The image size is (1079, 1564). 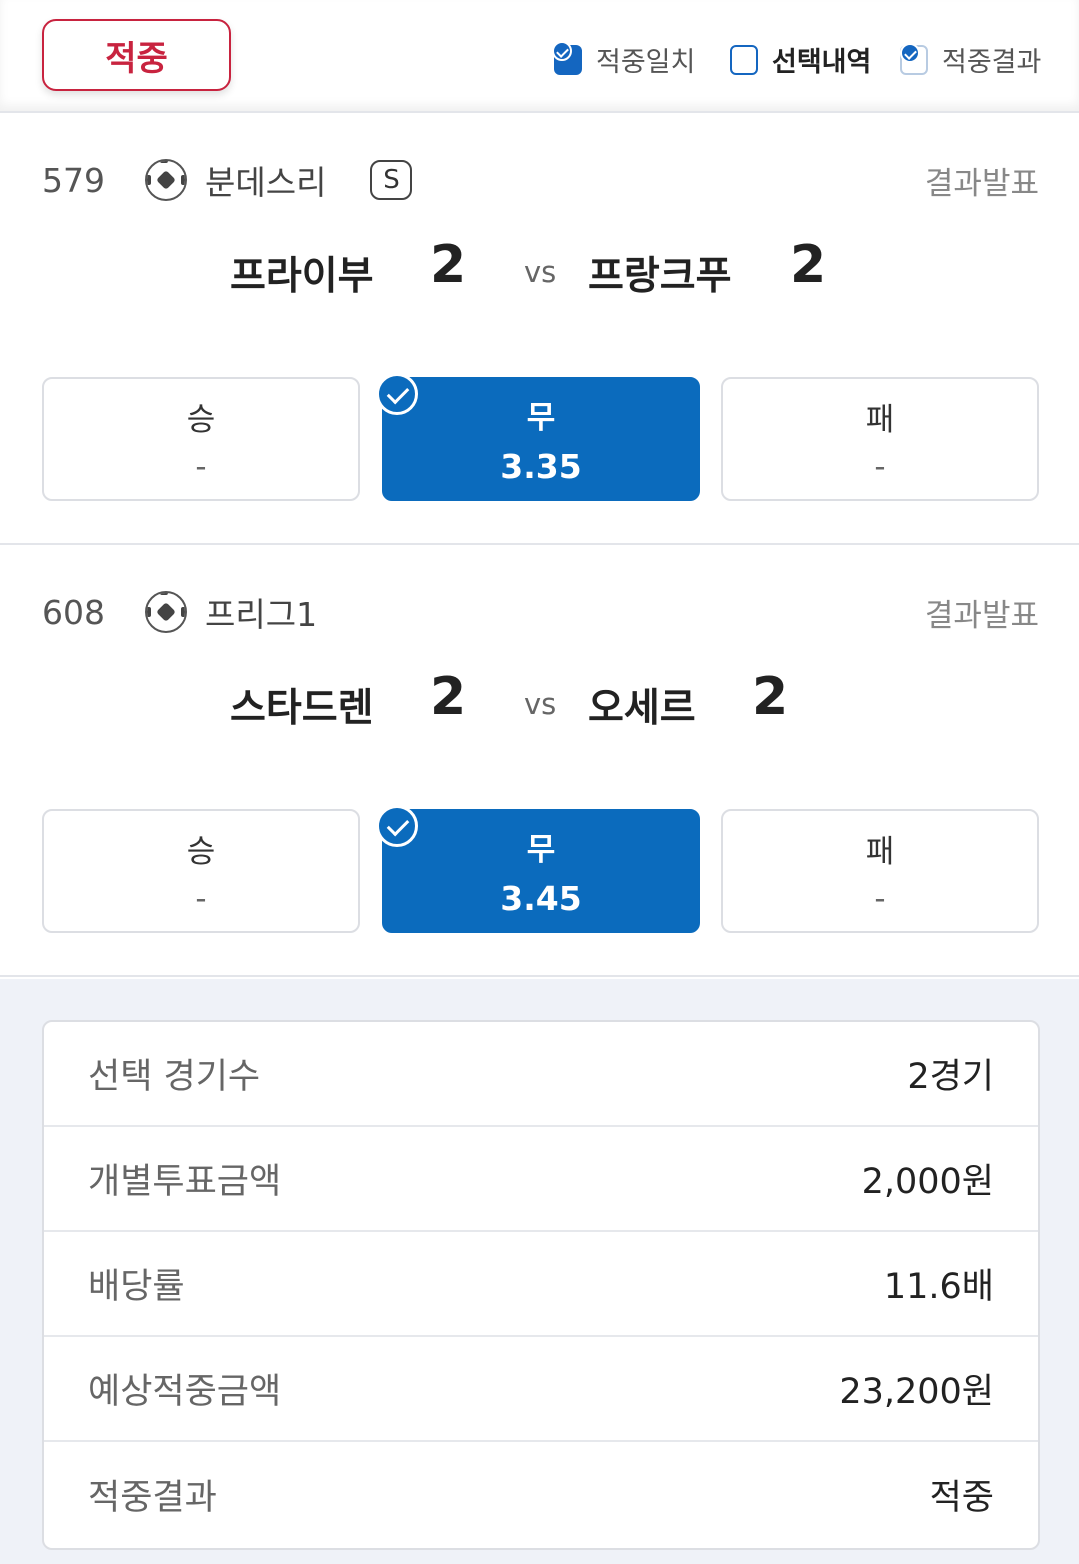 I want to click on result-badge: 적중, so click(x=136, y=55).